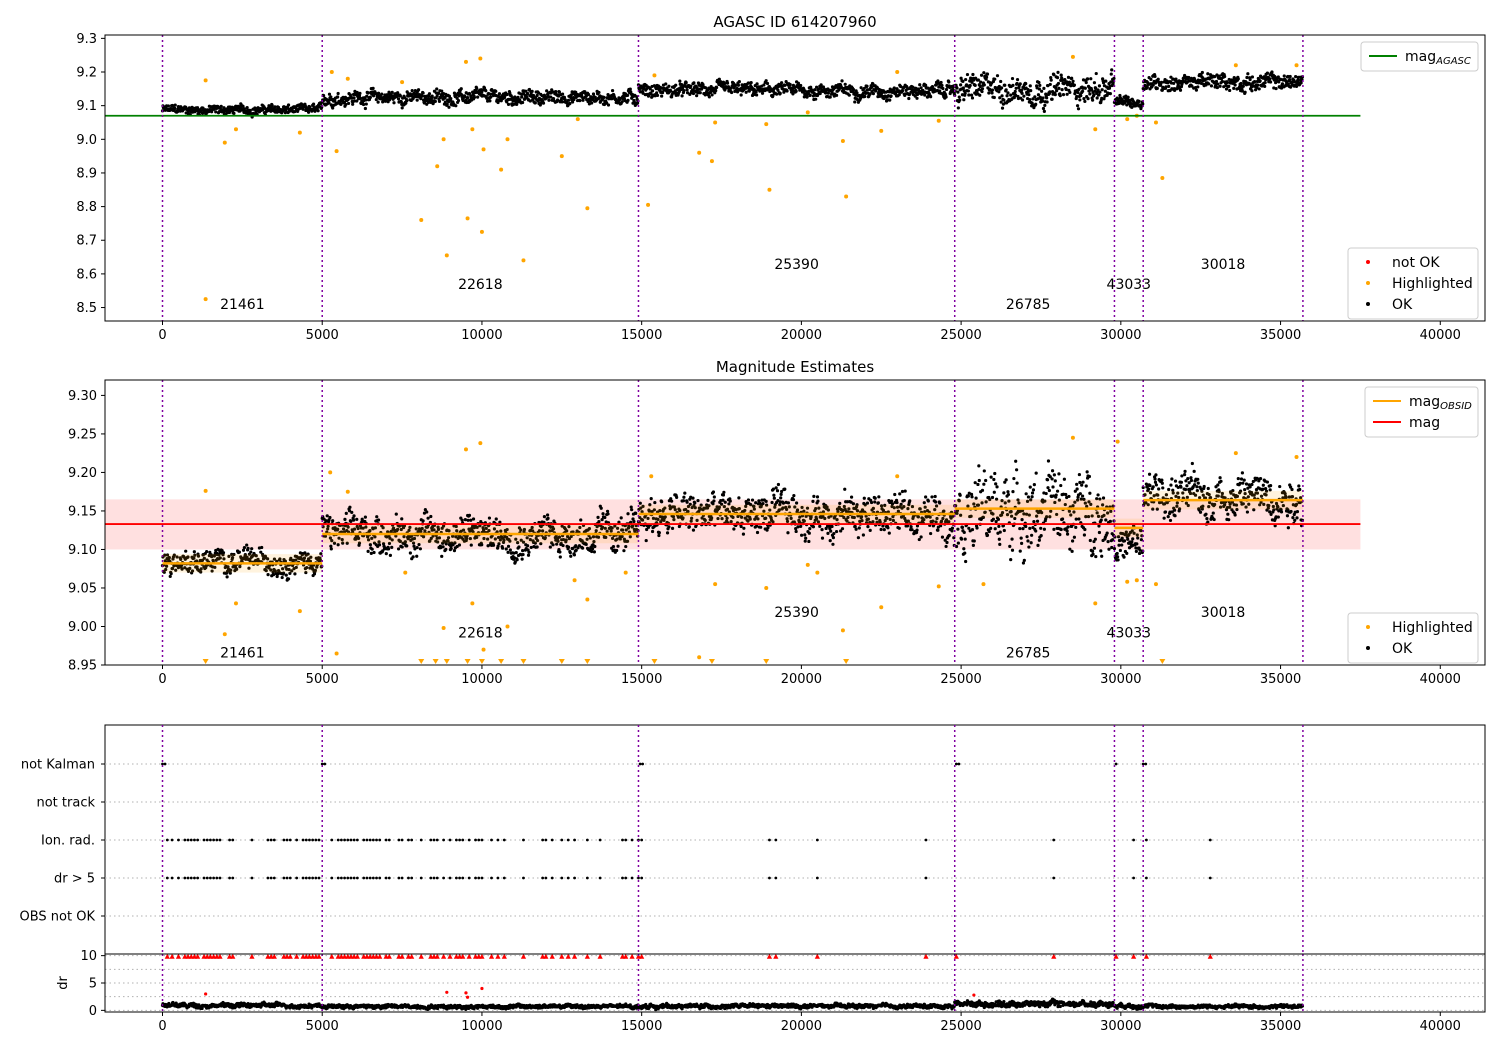 Image resolution: width=1500 pixels, height=1050 pixels. What do you see at coordinates (86, 140) in the screenshot?
I see `y-tick-label: 9.0` at bounding box center [86, 140].